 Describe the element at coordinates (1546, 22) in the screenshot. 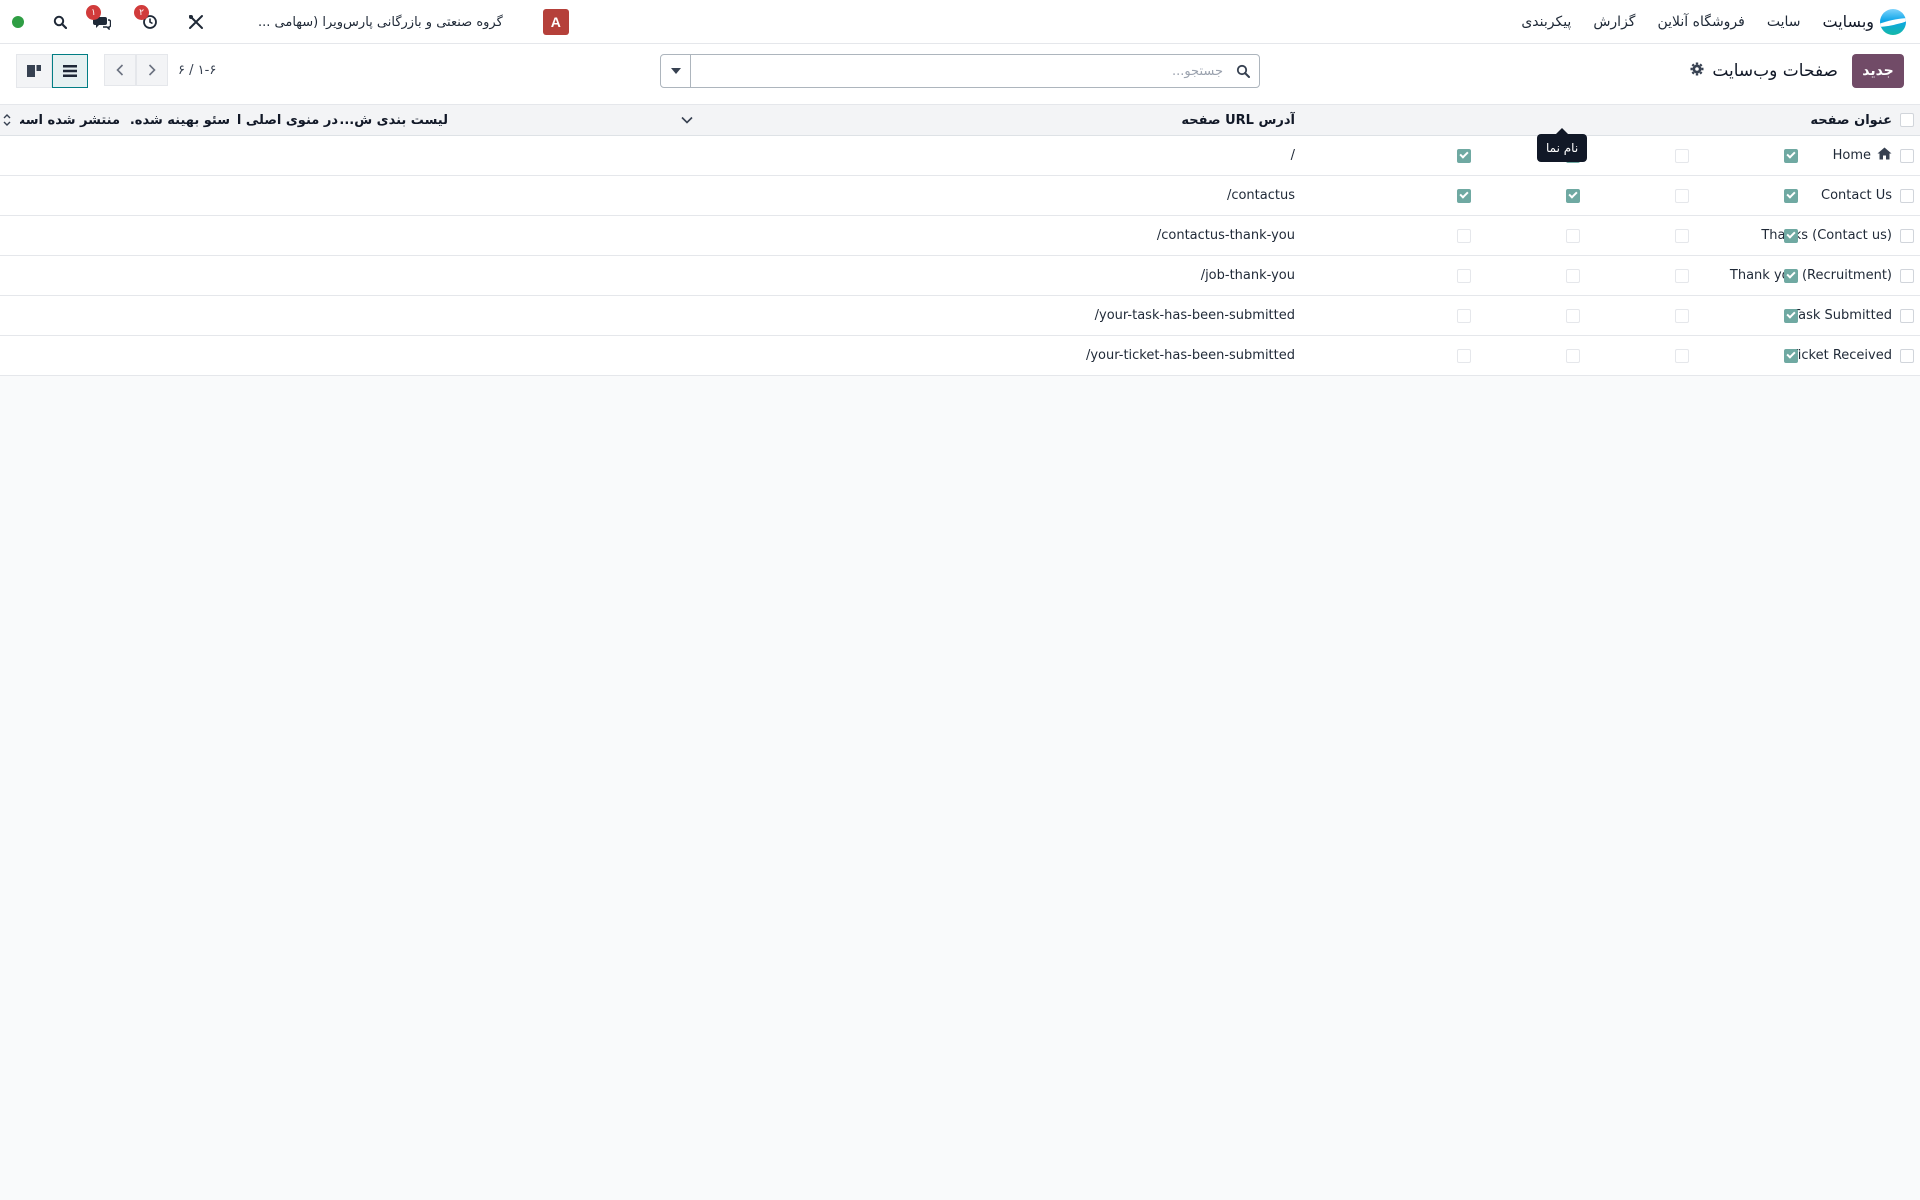

I see `menu-item-configuration: پیکربندی` at that location.